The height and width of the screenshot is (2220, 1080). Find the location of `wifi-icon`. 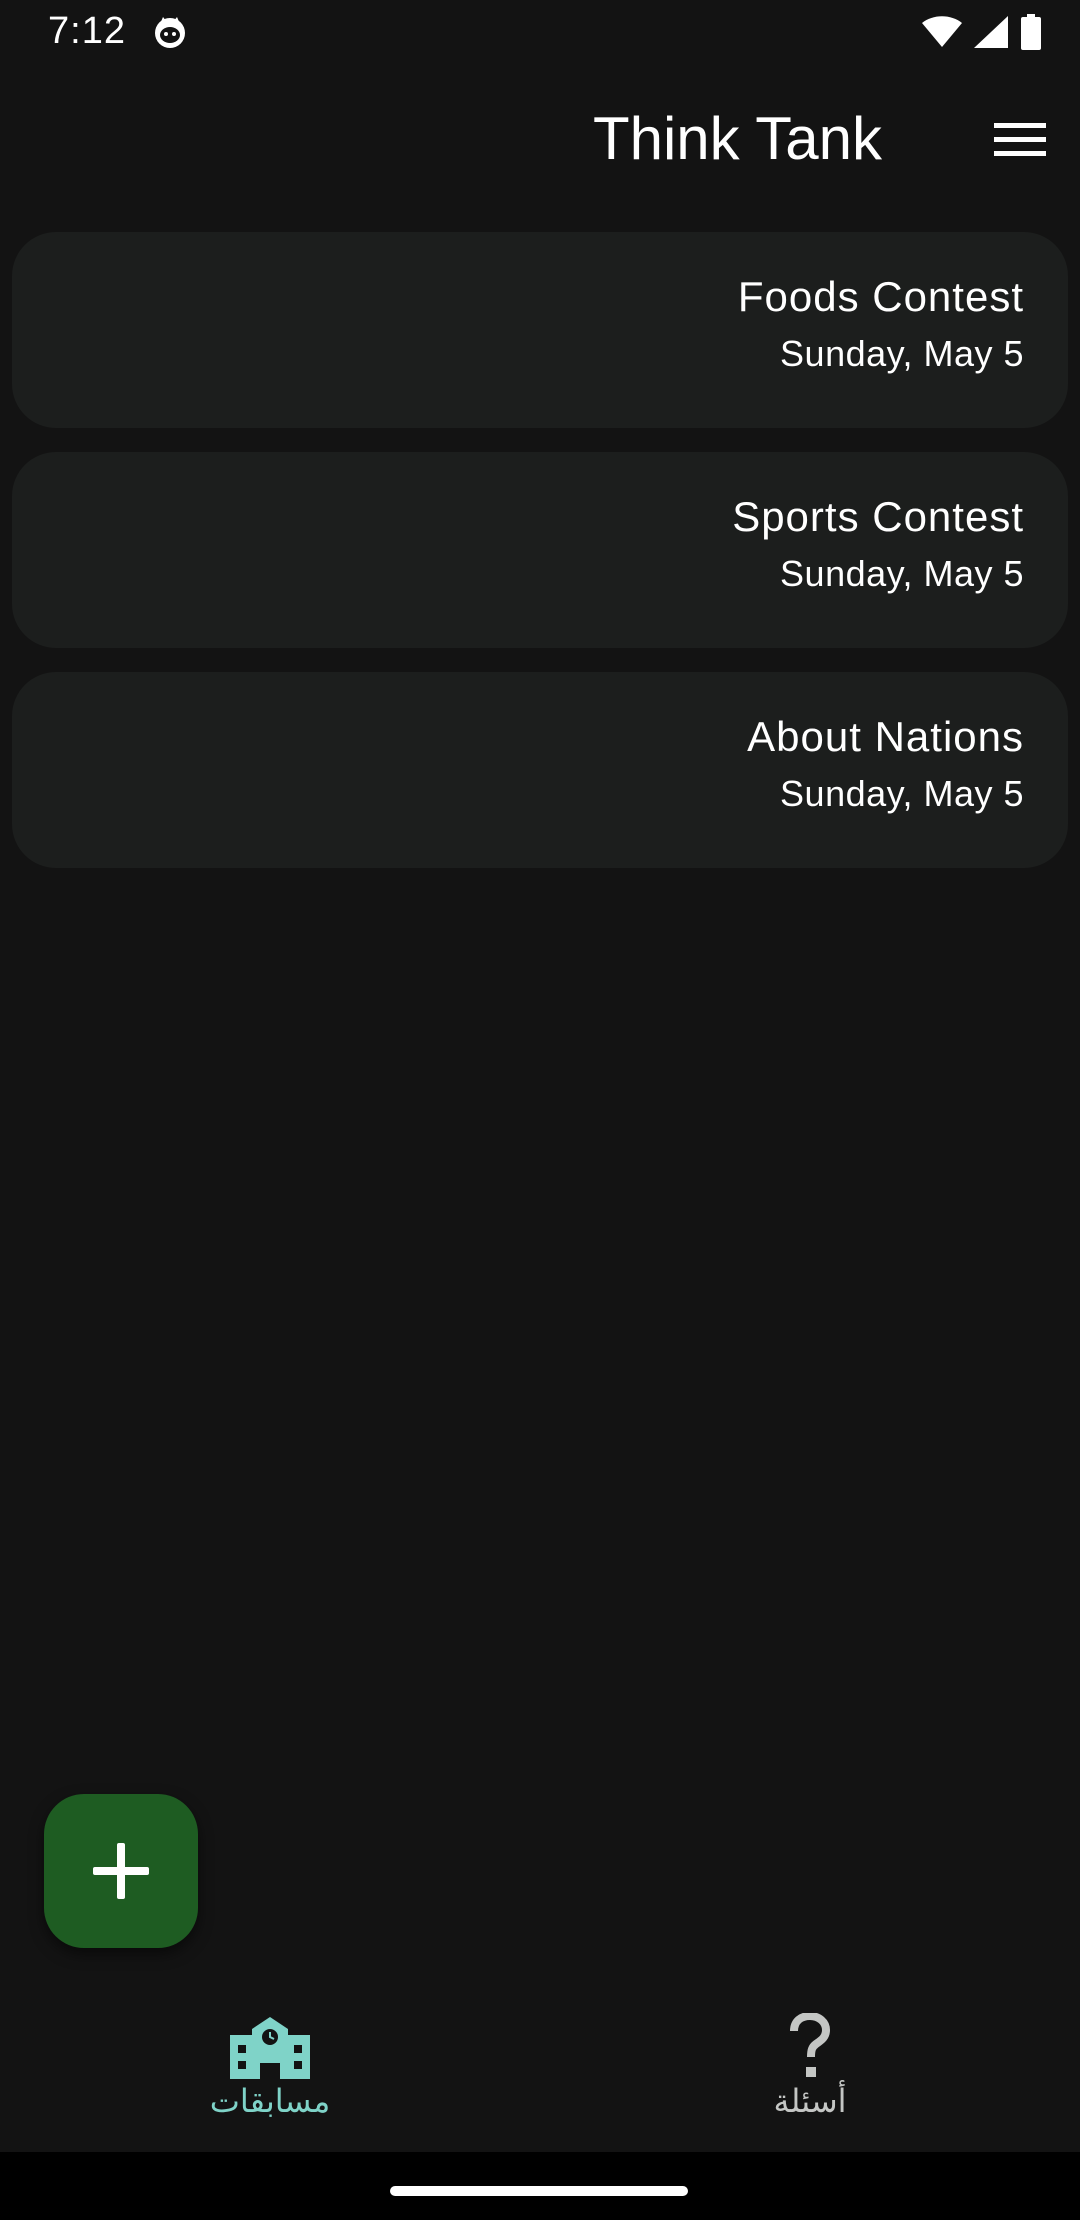

wifi-icon is located at coordinates (942, 31).